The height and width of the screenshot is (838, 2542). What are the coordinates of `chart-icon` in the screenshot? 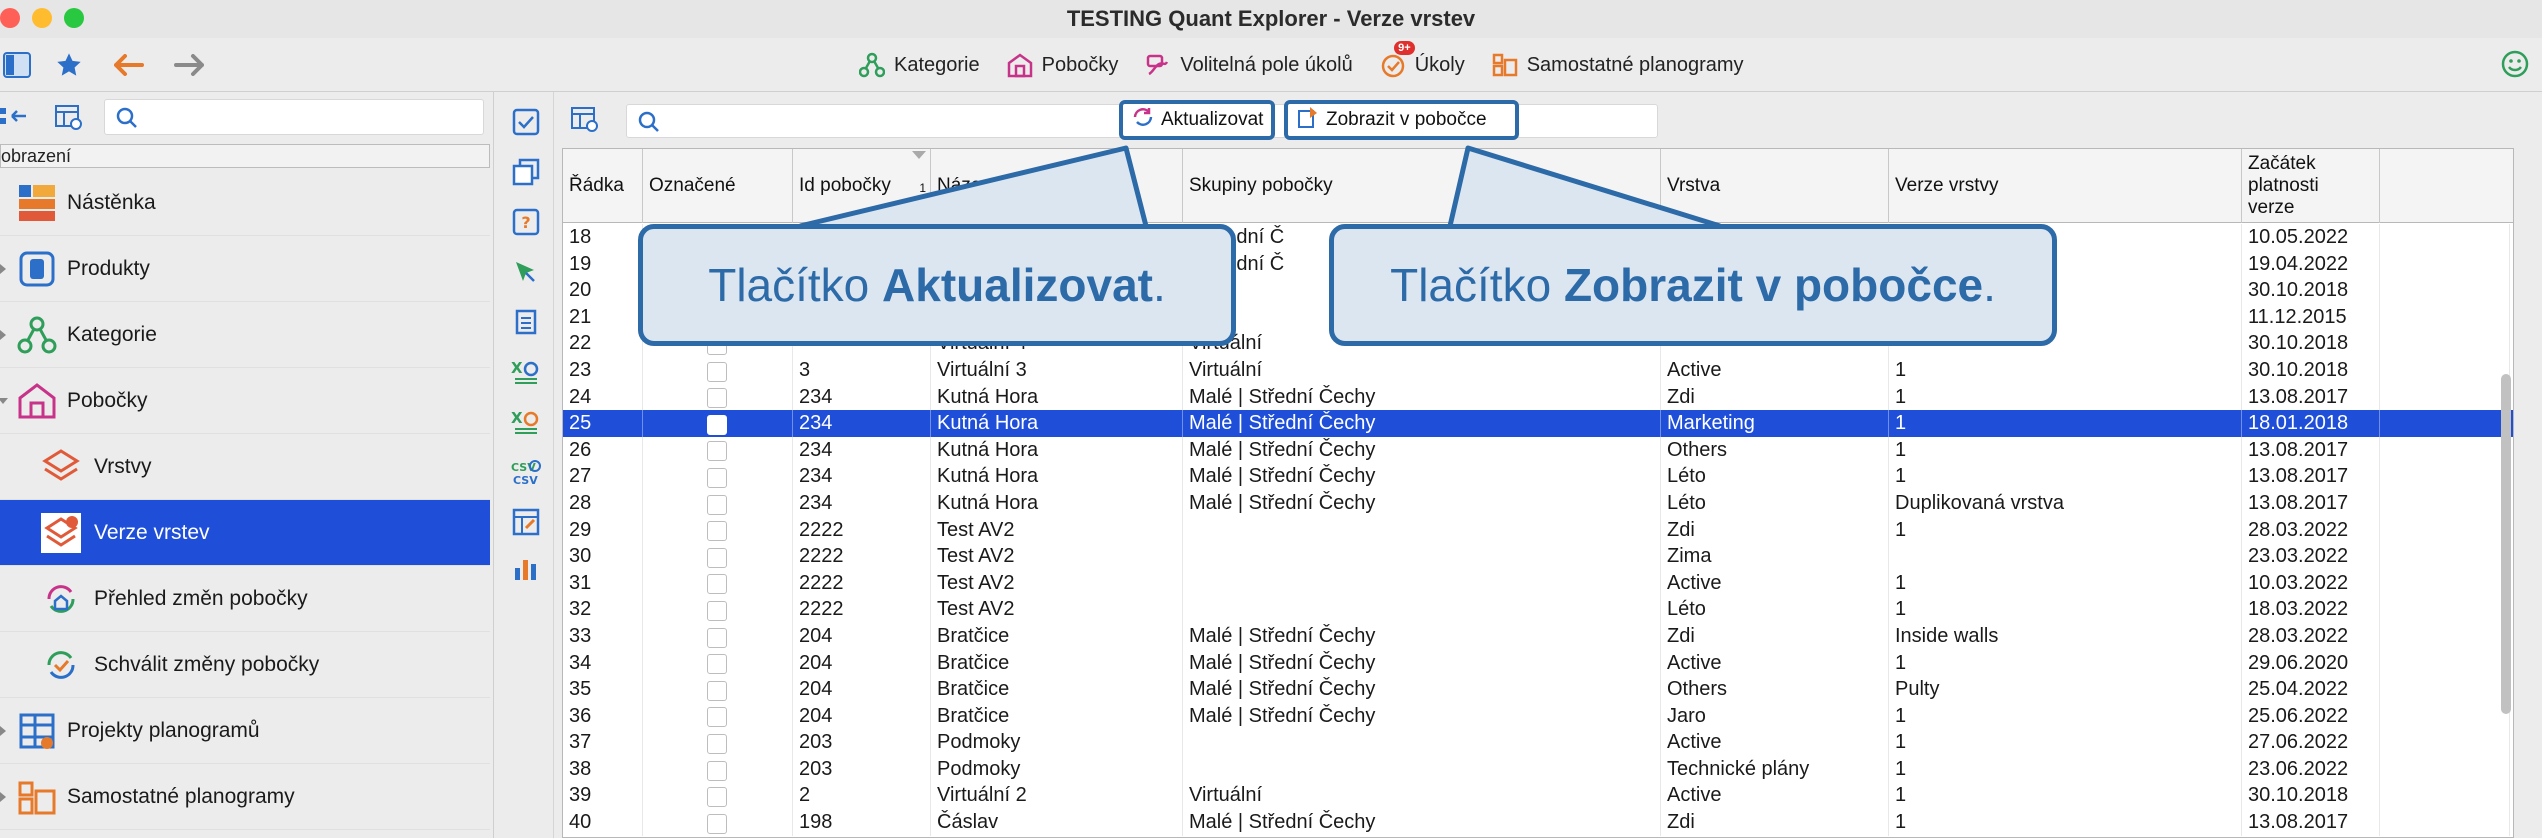 It's located at (526, 568).